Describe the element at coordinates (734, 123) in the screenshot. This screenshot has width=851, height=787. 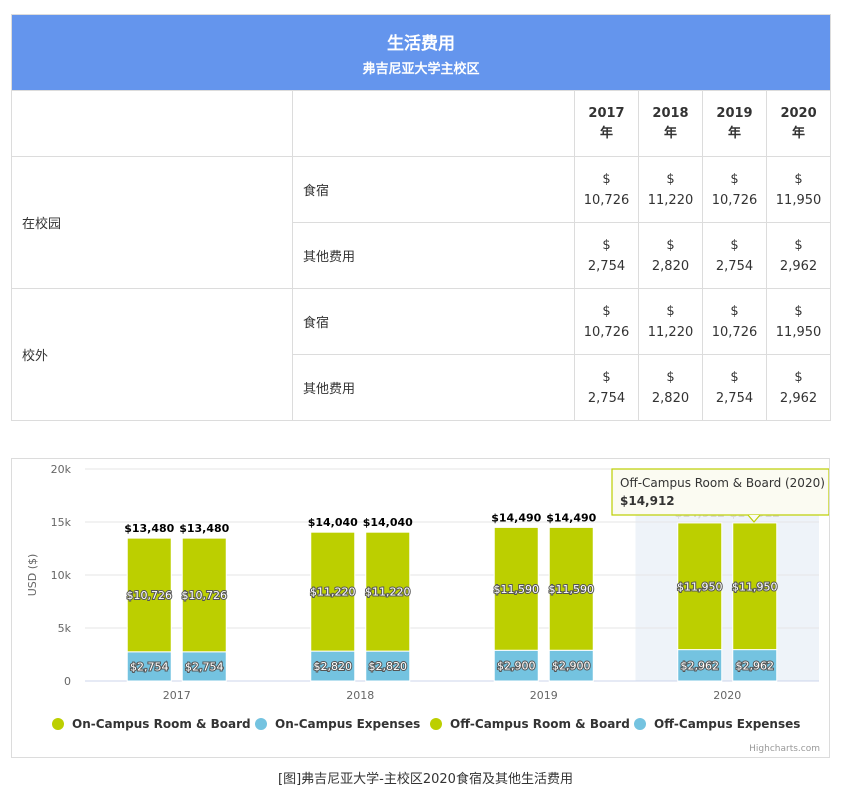
I see `year-header: 2019 年` at that location.